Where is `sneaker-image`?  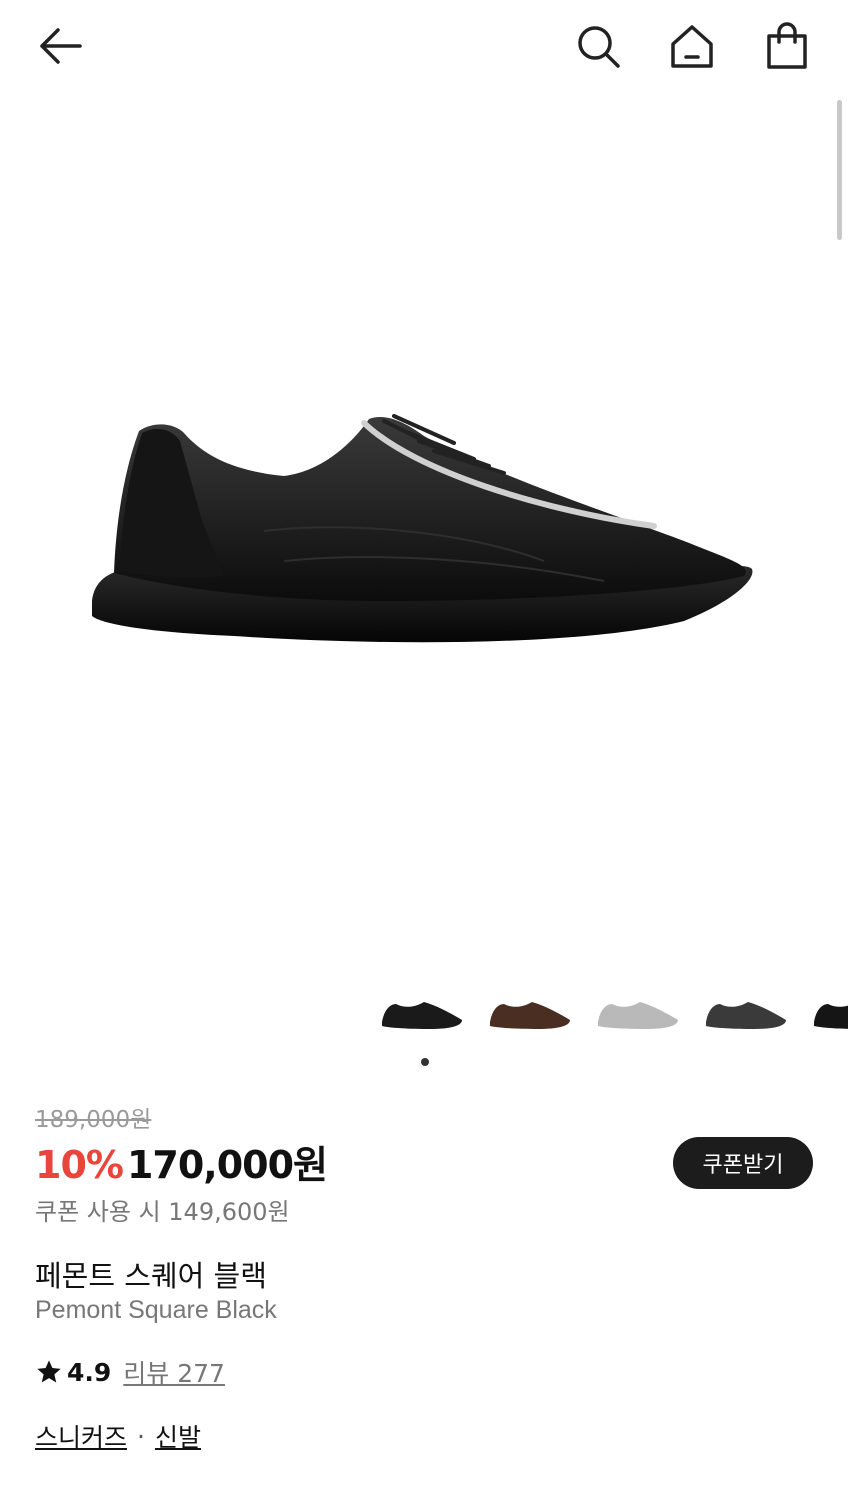 sneaker-image is located at coordinates (422, 528).